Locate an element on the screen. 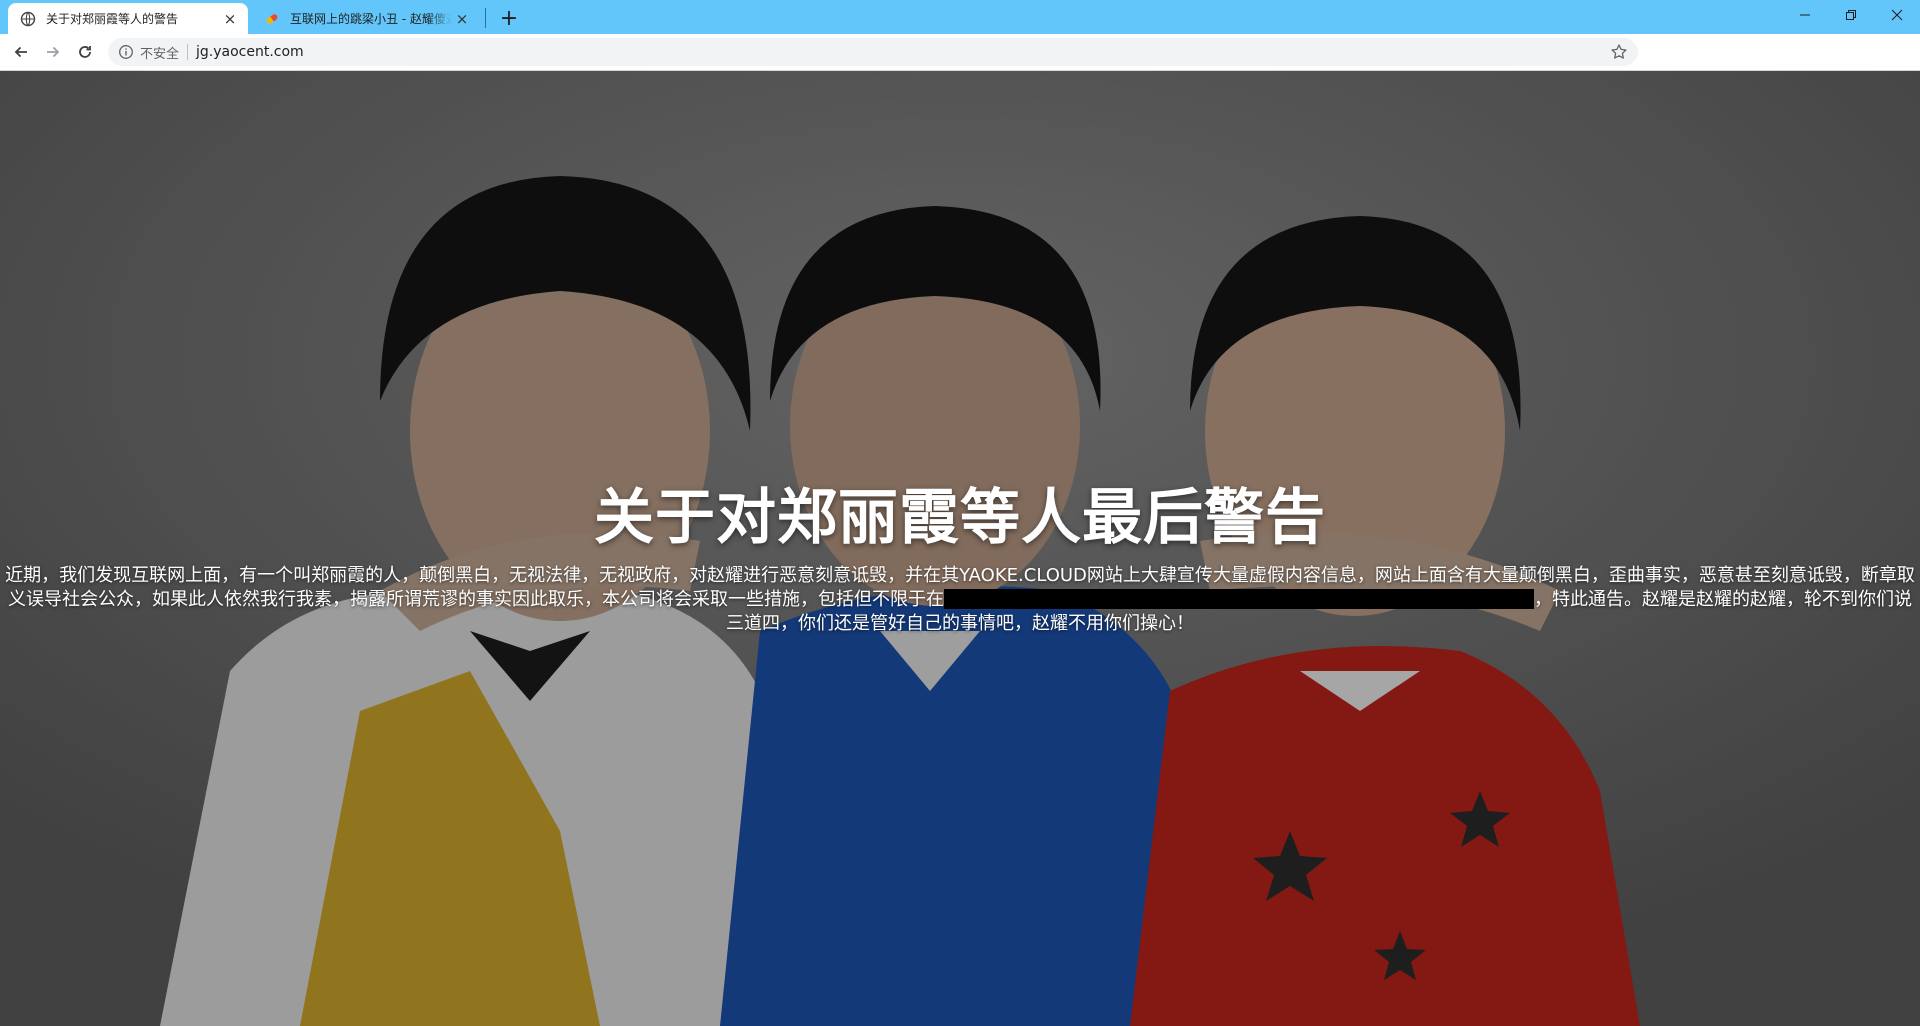 The height and width of the screenshot is (1026, 1920). back-button is located at coordinates (21, 52).